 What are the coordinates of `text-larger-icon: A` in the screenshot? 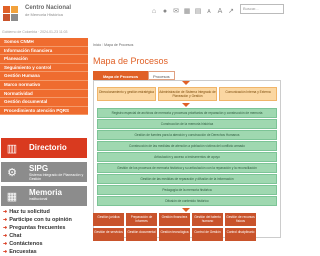 It's located at (220, 11).